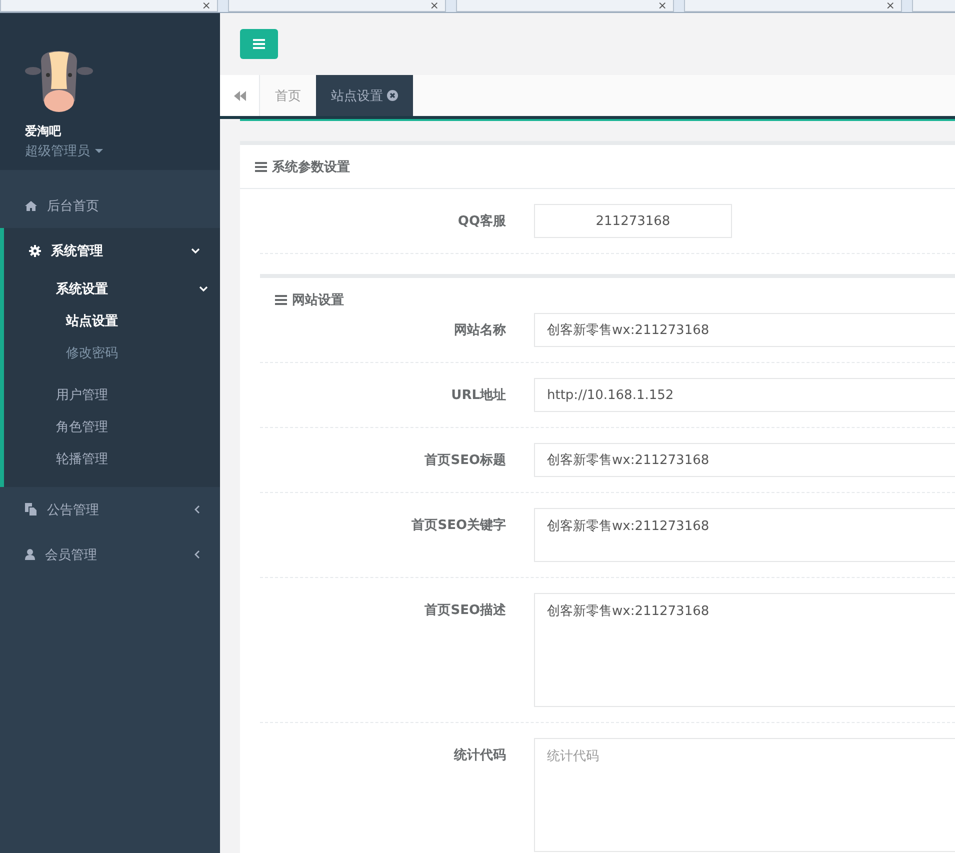 The width and height of the screenshot is (955, 853). Describe the element at coordinates (110, 205) in the screenshot. I see `nav-item: 后台首页` at that location.